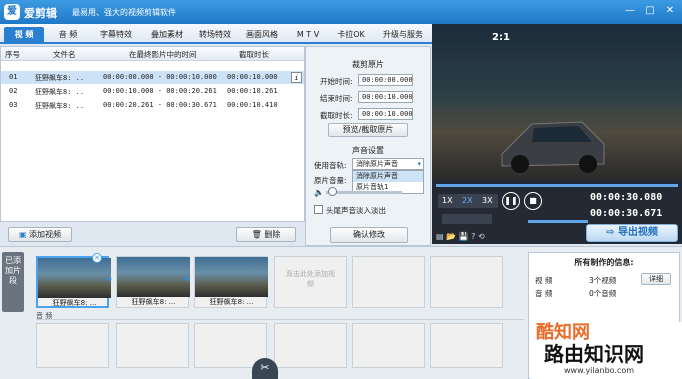  What do you see at coordinates (441, 236) in the screenshot?
I see `snapshot-icon: ▤` at bounding box center [441, 236].